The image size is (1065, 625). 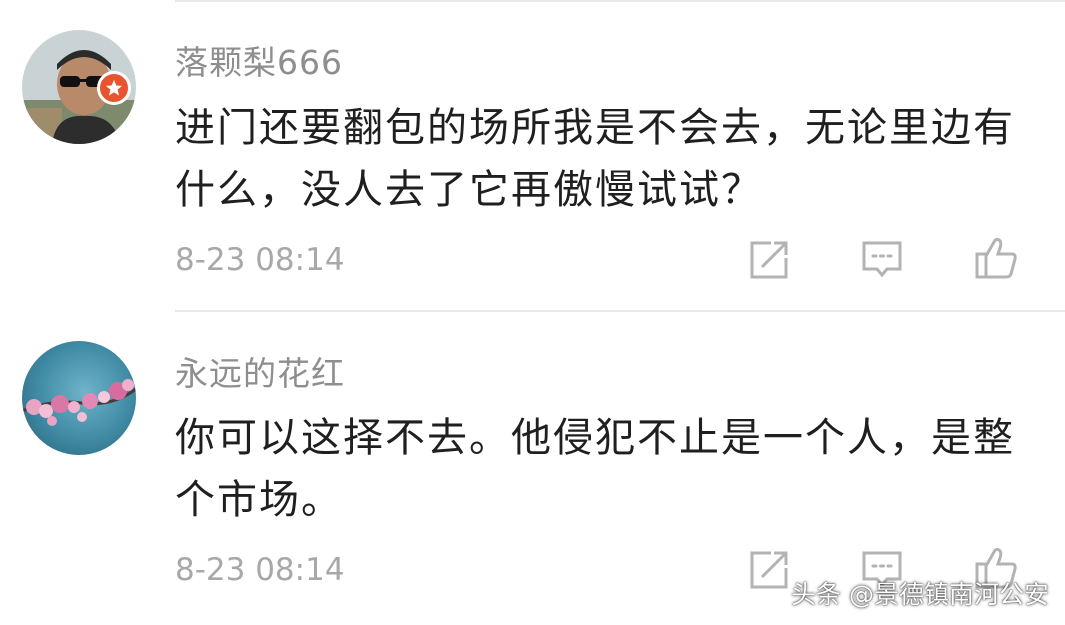 What do you see at coordinates (260, 371) in the screenshot?
I see `comment-username: 永远的花红` at bounding box center [260, 371].